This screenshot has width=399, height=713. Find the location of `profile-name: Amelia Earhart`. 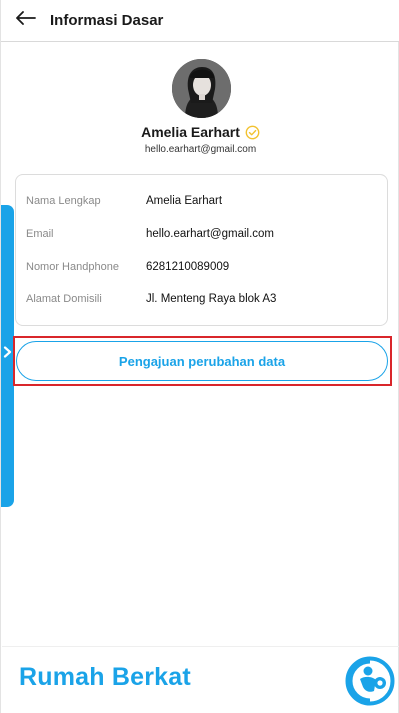

profile-name: Amelia Earhart is located at coordinates (190, 132).